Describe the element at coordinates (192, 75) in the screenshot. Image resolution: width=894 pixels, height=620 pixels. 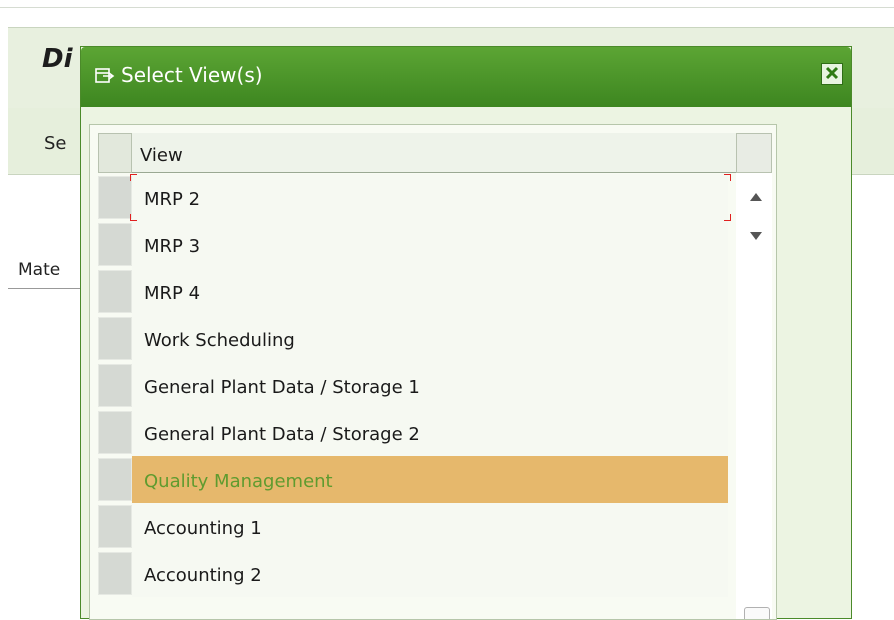
I see `dialog-title: Select View(s)` at that location.